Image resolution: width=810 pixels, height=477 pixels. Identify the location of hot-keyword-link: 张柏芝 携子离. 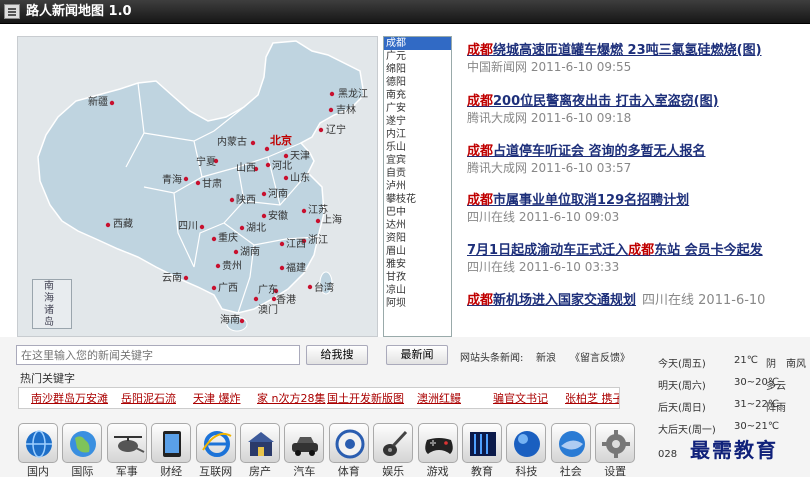
(592, 398).